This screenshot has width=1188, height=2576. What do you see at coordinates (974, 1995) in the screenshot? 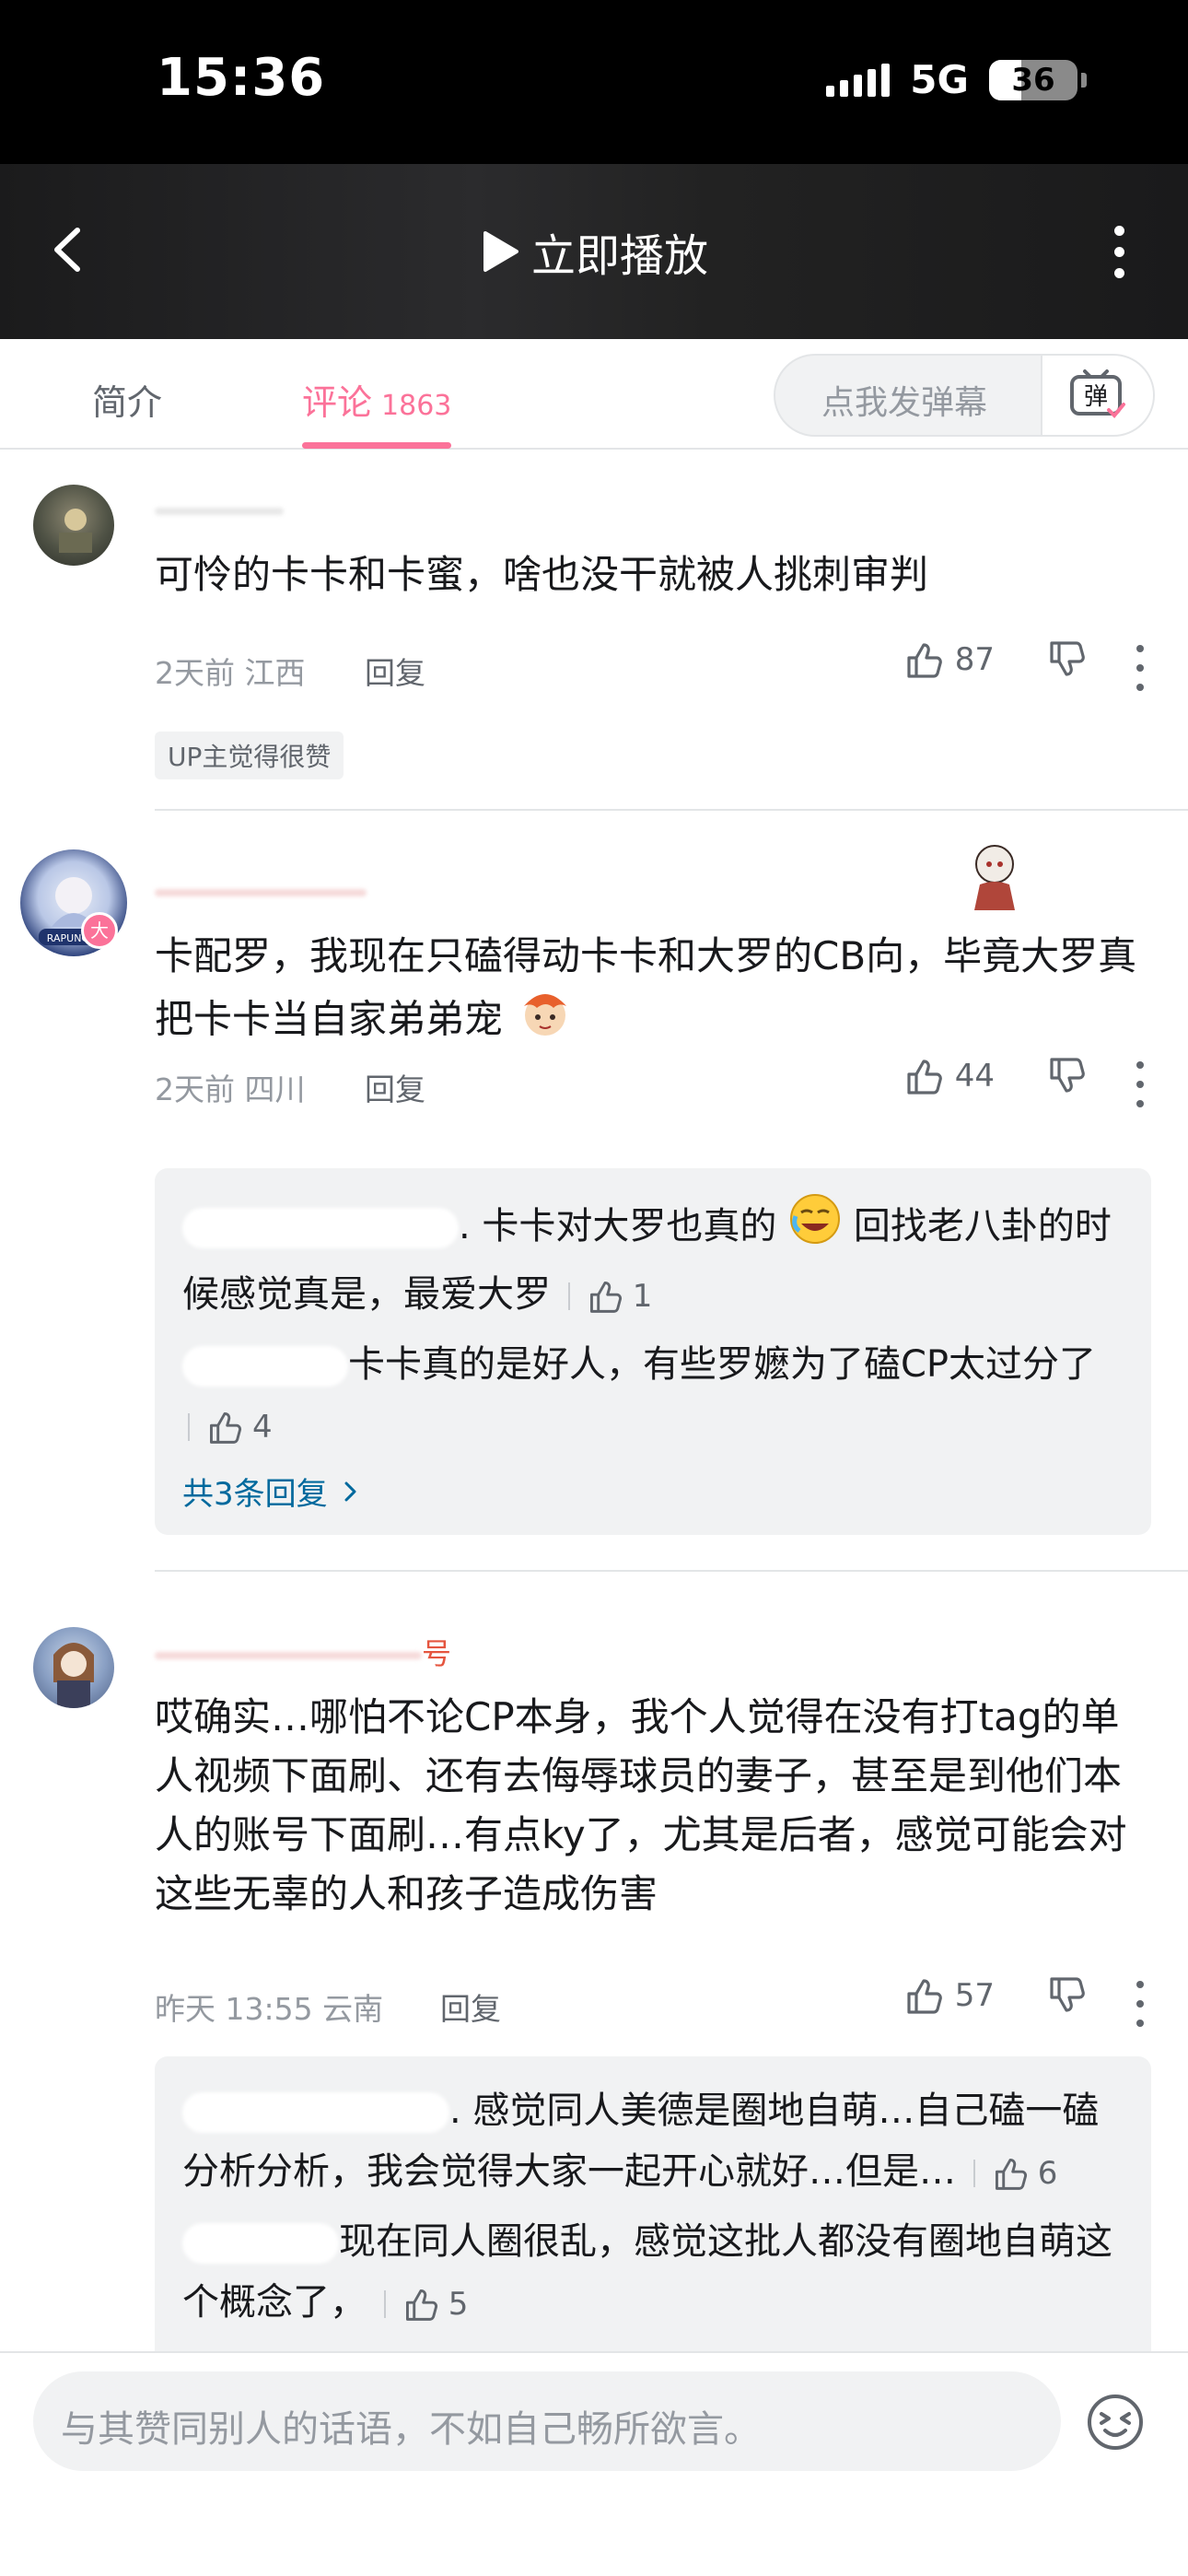
I see `like-count: 57` at bounding box center [974, 1995].